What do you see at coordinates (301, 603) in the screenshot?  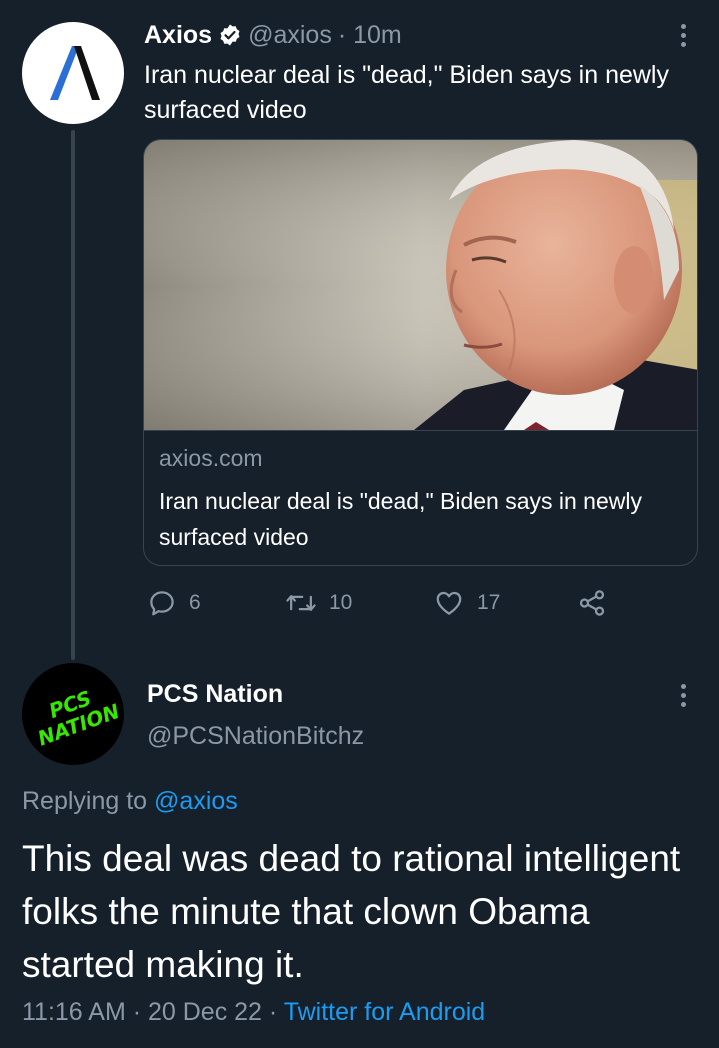 I see `retweet-icon` at bounding box center [301, 603].